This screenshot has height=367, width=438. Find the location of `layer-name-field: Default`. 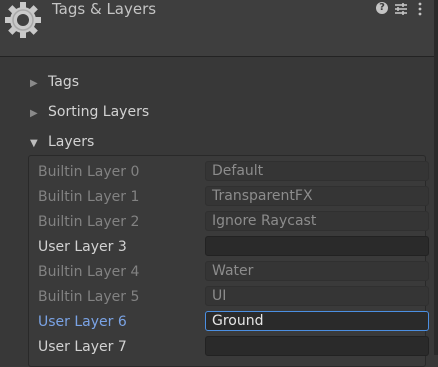

layer-name-field: Default is located at coordinates (317, 171).